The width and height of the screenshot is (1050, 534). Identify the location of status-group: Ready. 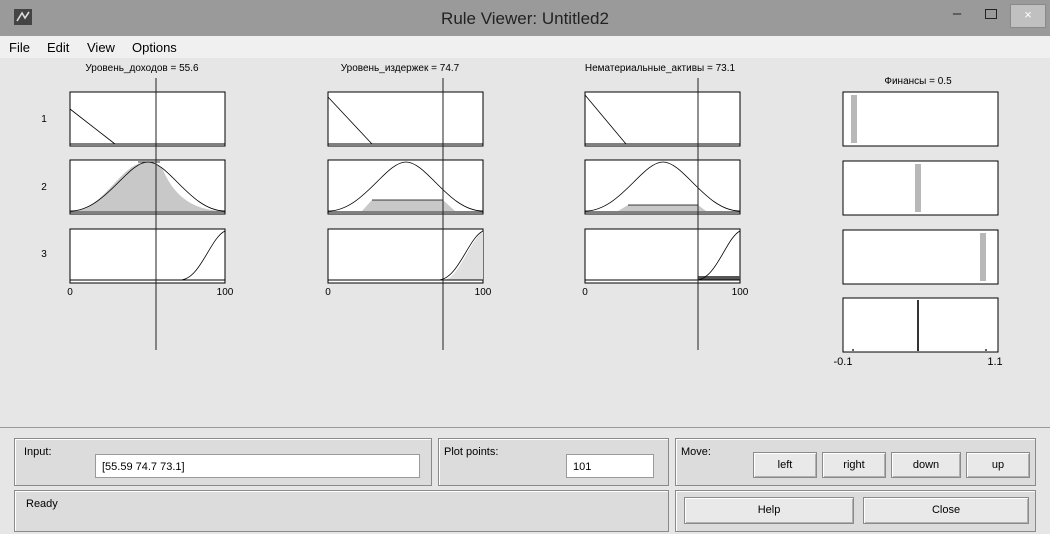
(341, 511).